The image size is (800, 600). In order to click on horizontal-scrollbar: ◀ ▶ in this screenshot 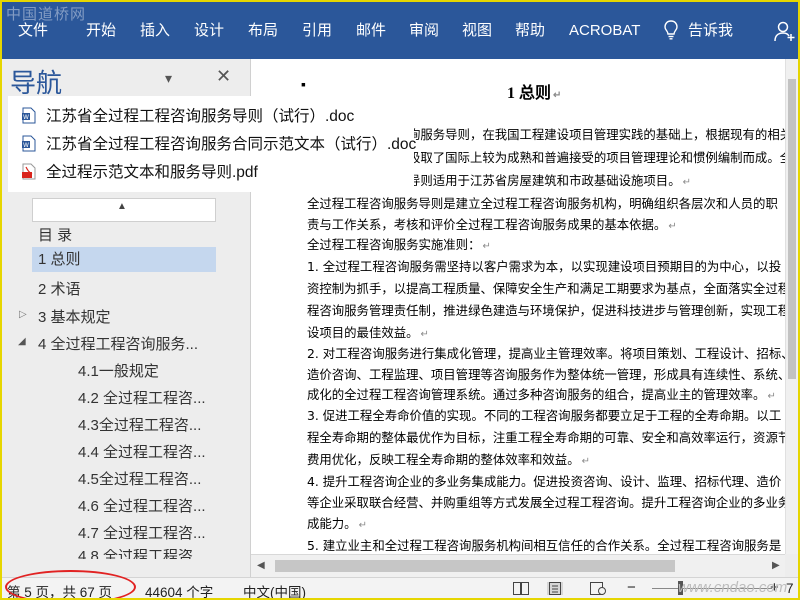, I will do `click(518, 565)`.